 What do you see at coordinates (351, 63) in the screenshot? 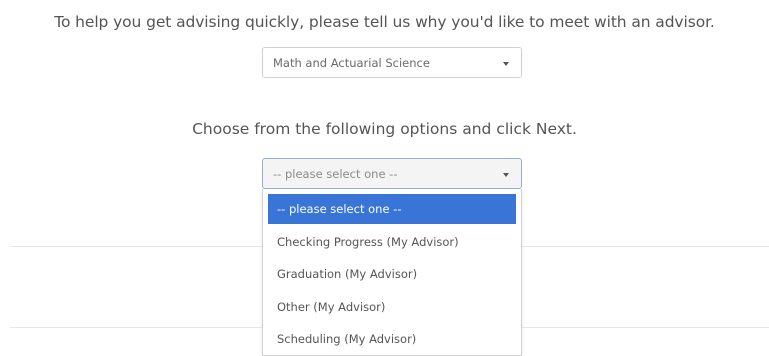
I see `department-select-value: Math and Actuarial Science` at bounding box center [351, 63].